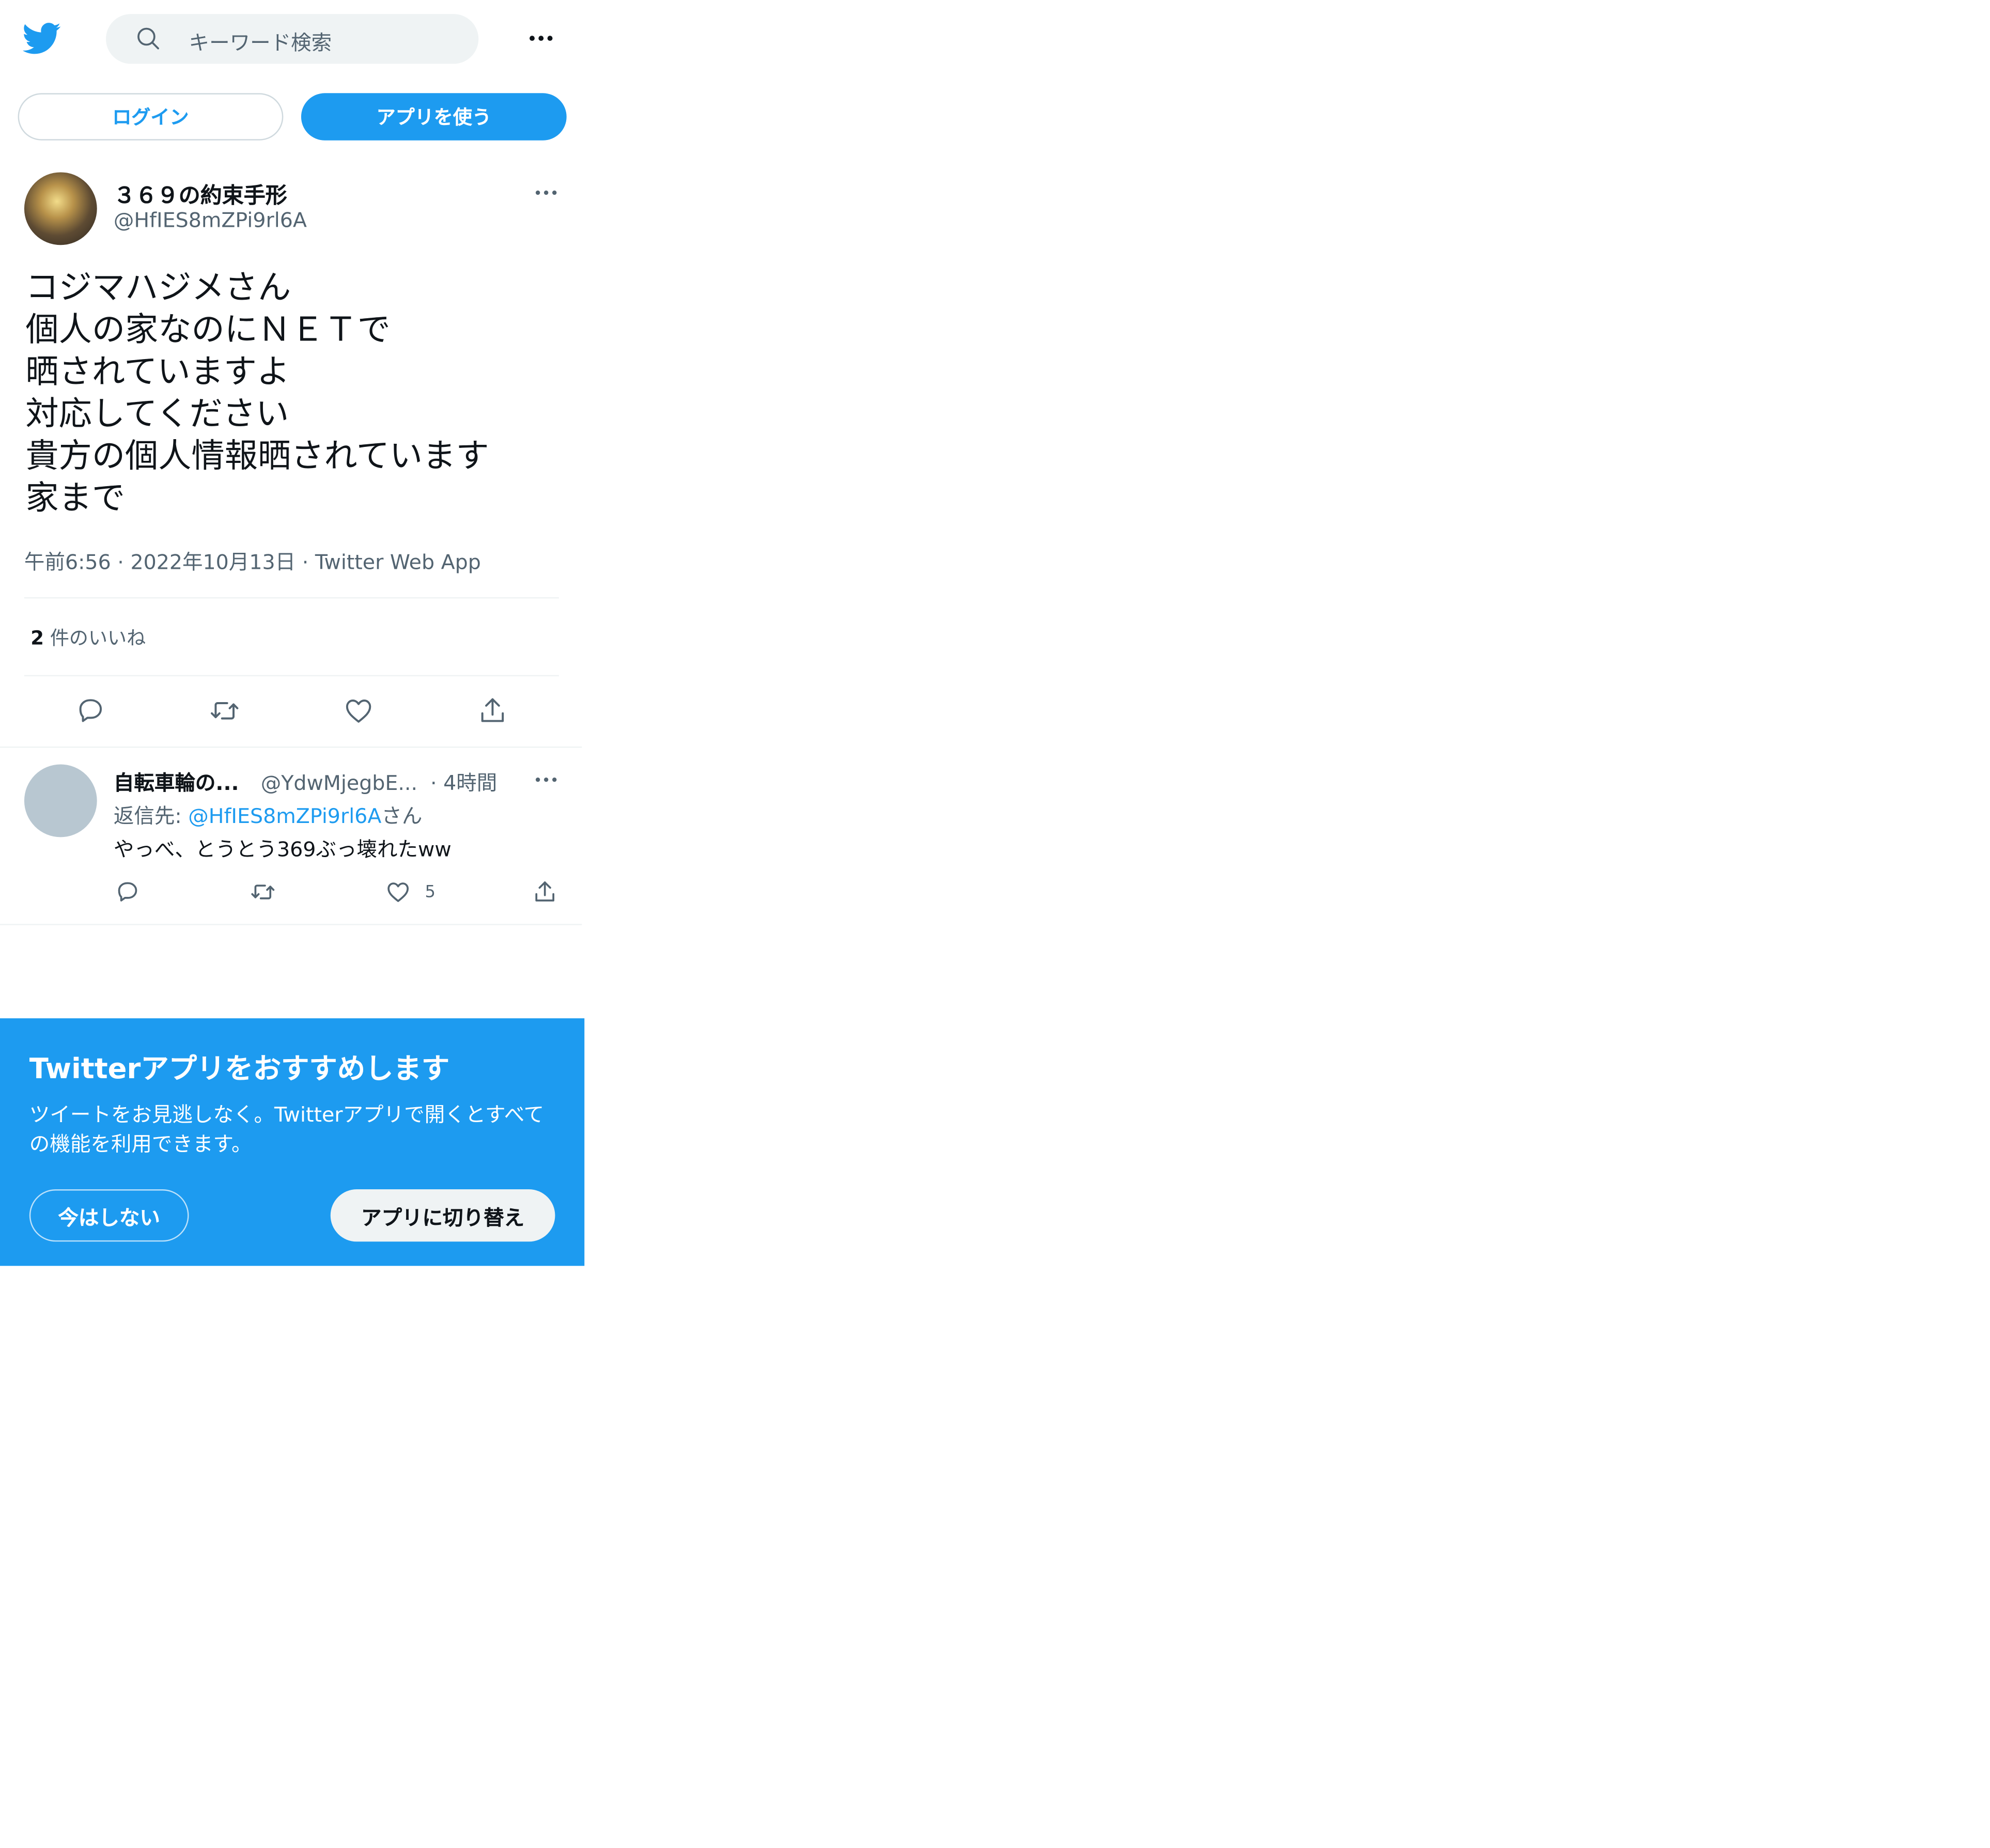 This screenshot has height=1848, width=1990. I want to click on tweet-text-line: コジマハジメさん, so click(158, 288).